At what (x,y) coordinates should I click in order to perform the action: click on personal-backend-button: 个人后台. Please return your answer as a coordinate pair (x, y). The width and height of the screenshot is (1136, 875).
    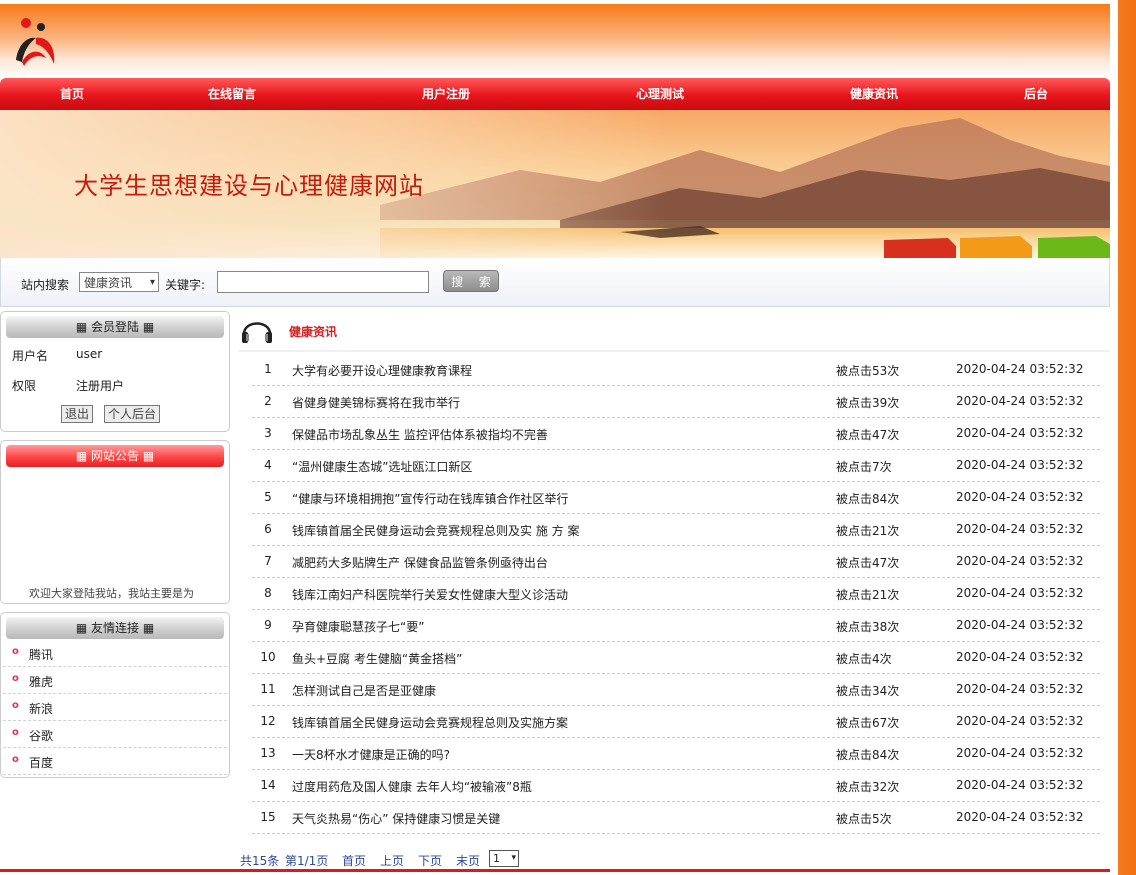
    Looking at the image, I should click on (132, 414).